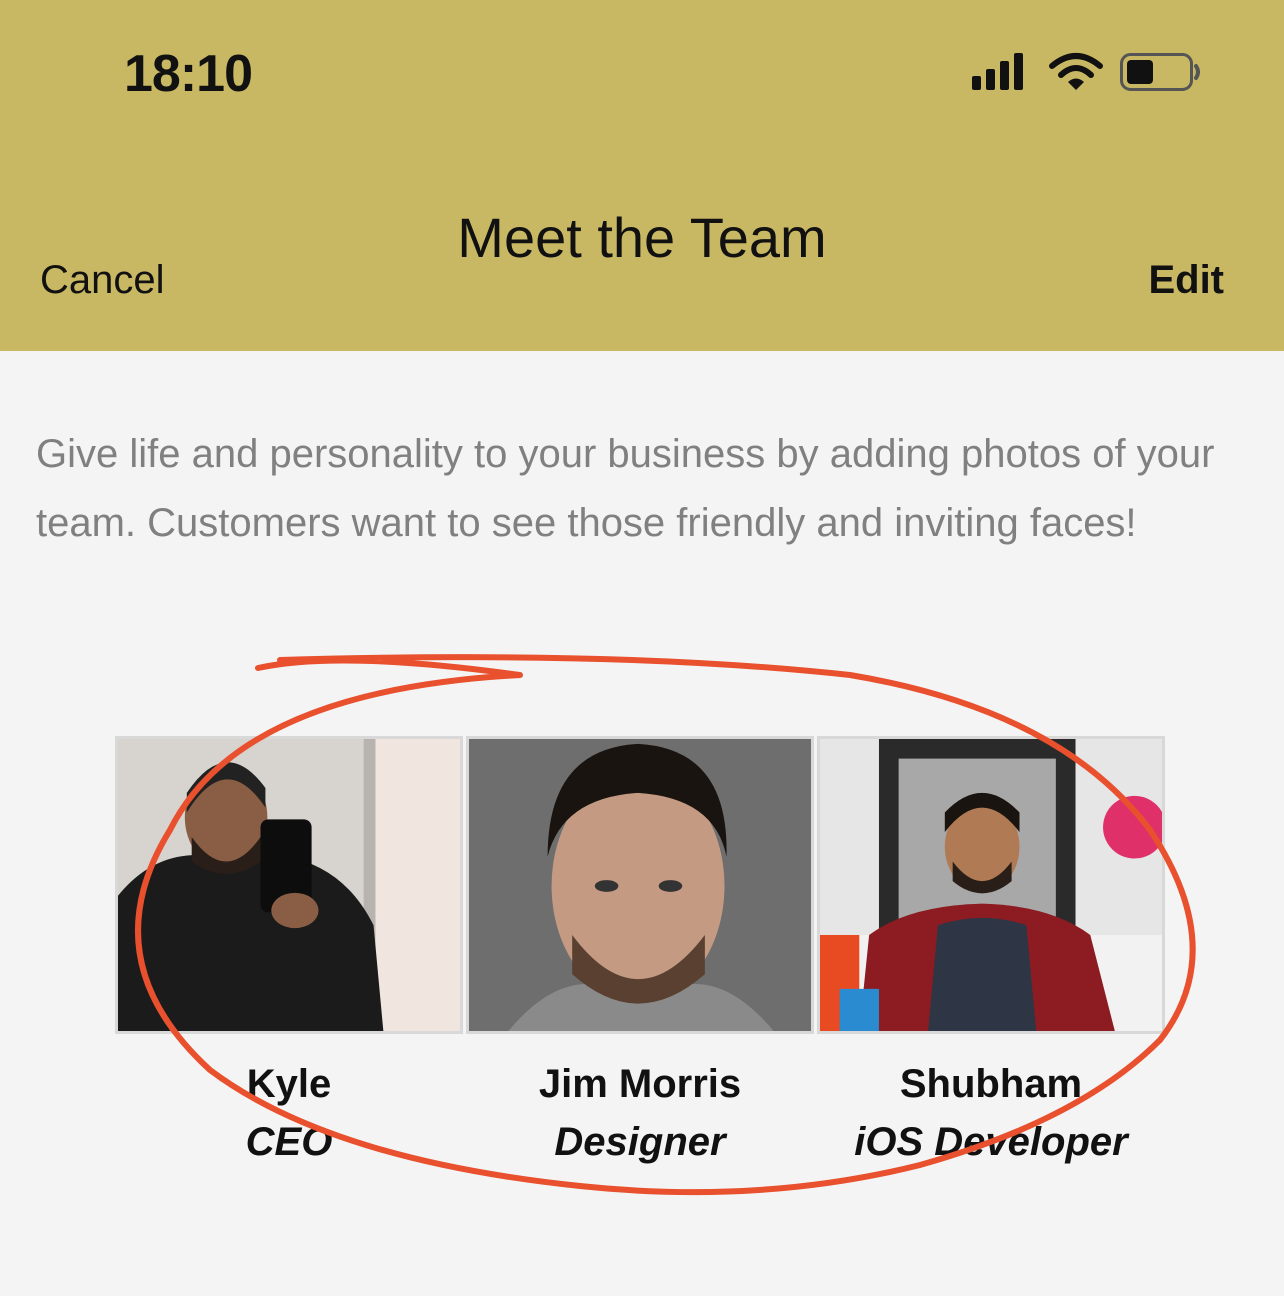  Describe the element at coordinates (642, 237) in the screenshot. I see `page-title: Meet the Team` at that location.